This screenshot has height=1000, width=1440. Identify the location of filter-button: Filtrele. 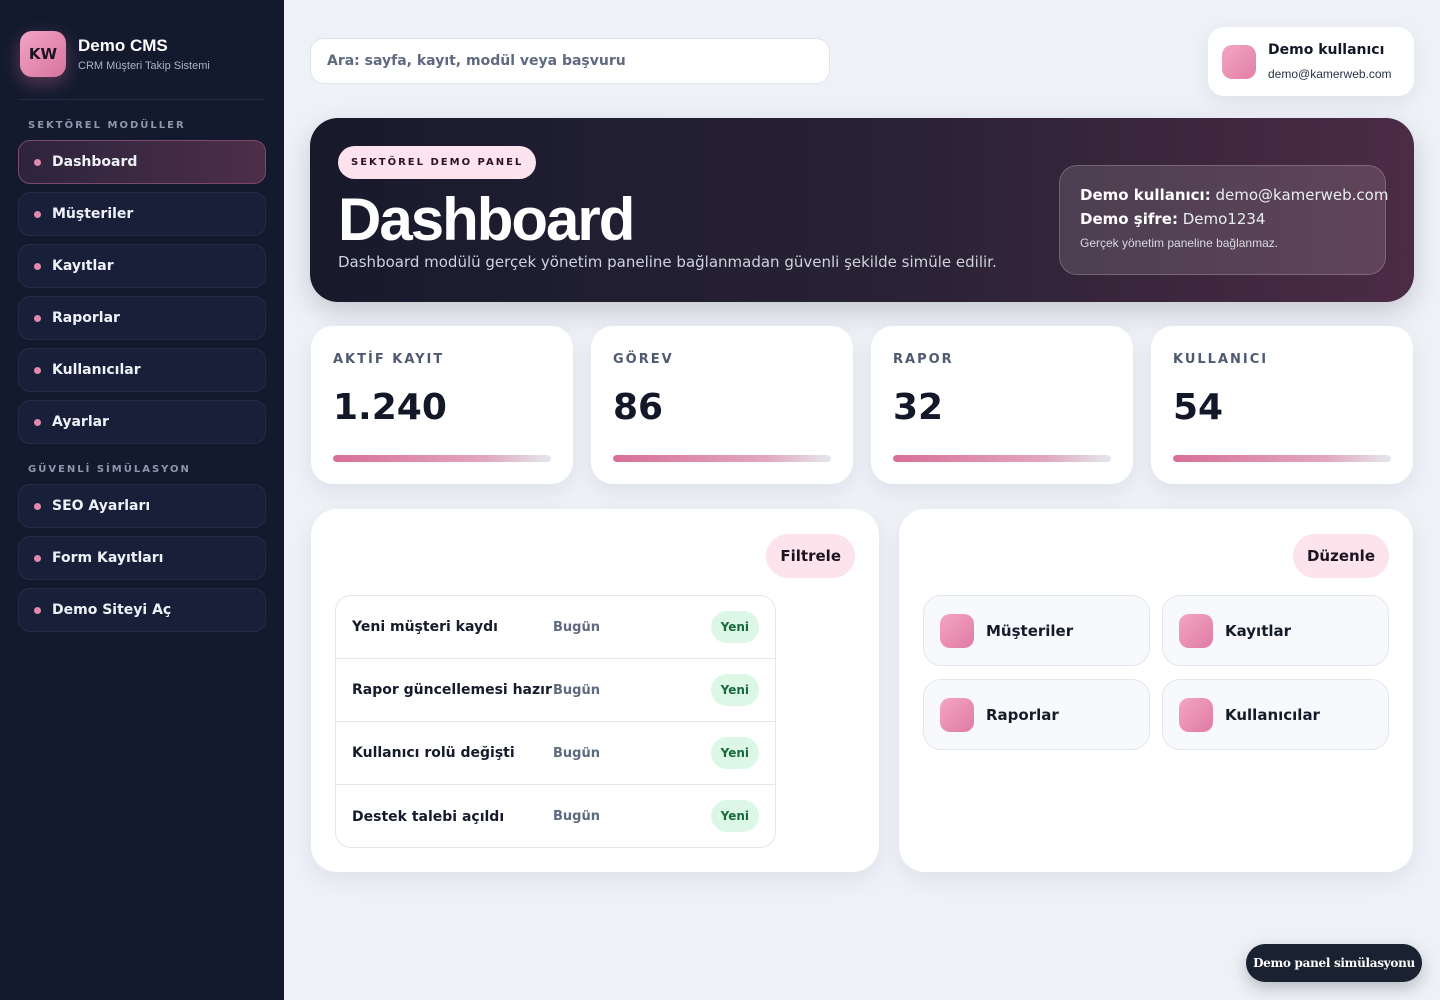
(810, 556).